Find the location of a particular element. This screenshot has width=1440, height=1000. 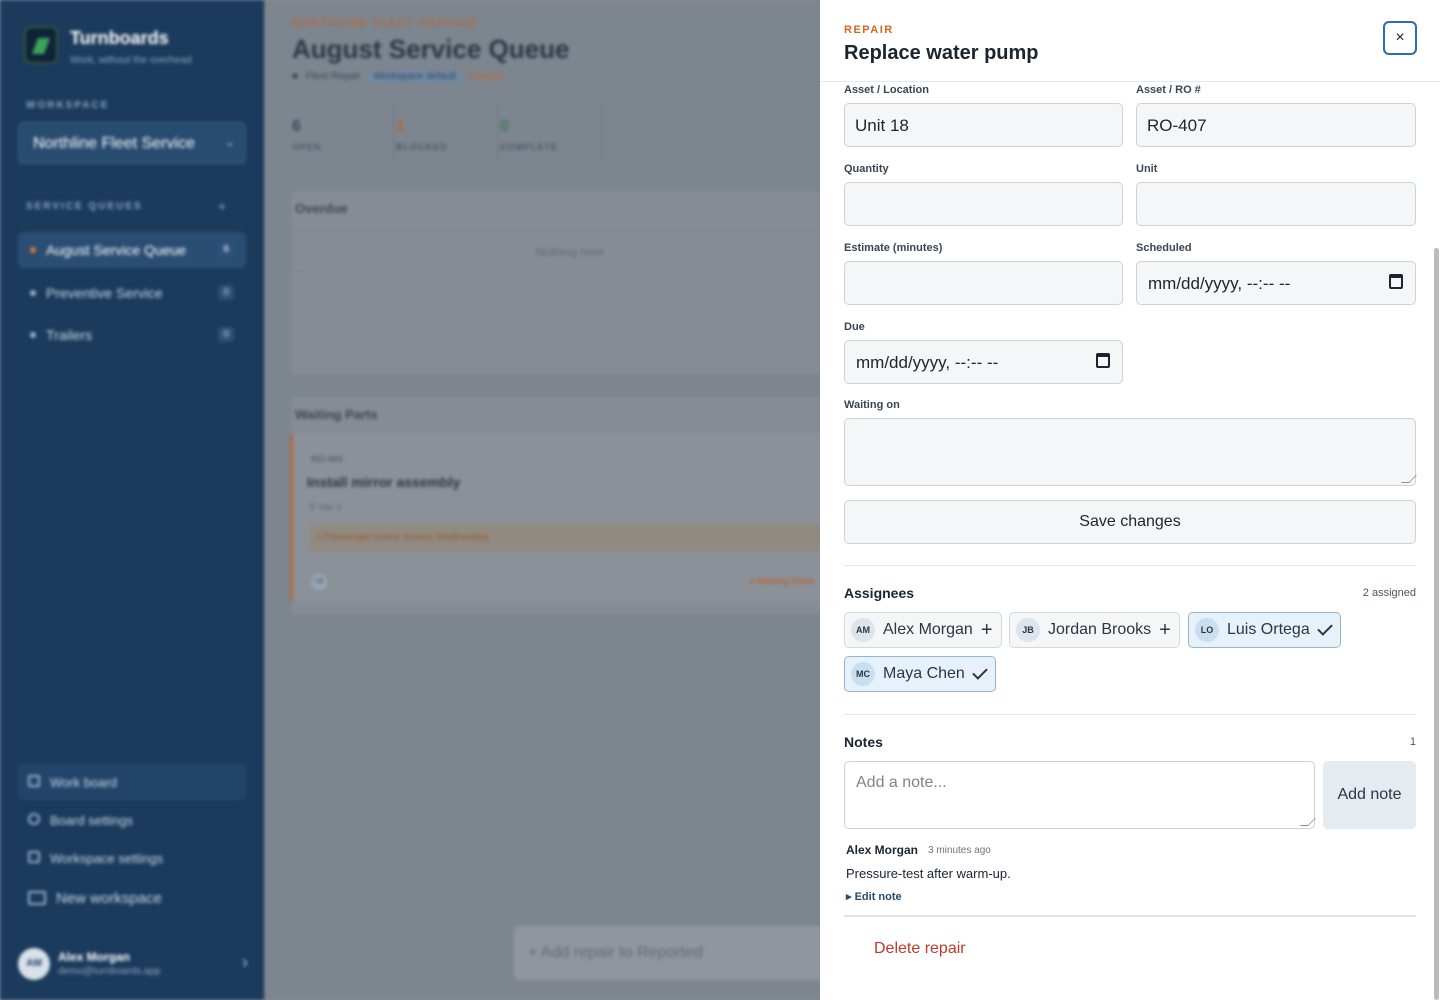

nav-label: Board settings is located at coordinates (92, 820).